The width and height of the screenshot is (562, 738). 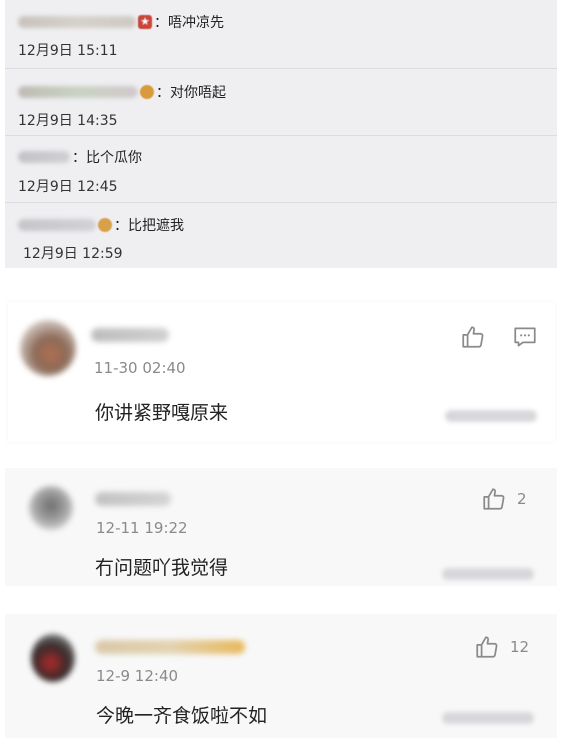 I want to click on comment-time: 12-9 12:40, so click(x=137, y=676).